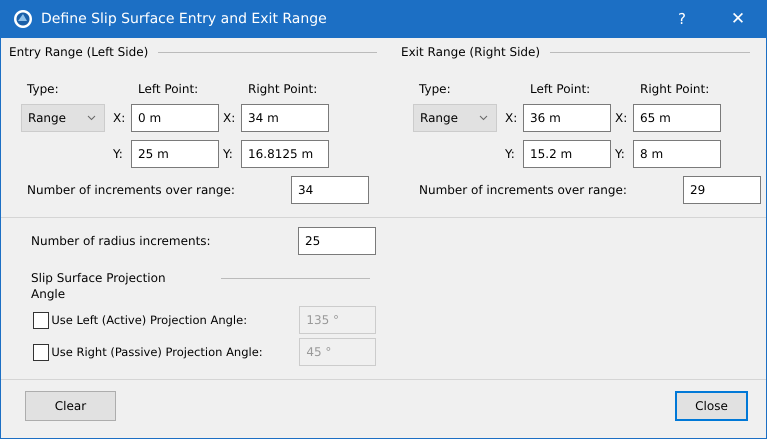 This screenshot has height=439, width=767. Describe the element at coordinates (567, 154) in the screenshot. I see `left-y-field: 15.2 m` at that location.